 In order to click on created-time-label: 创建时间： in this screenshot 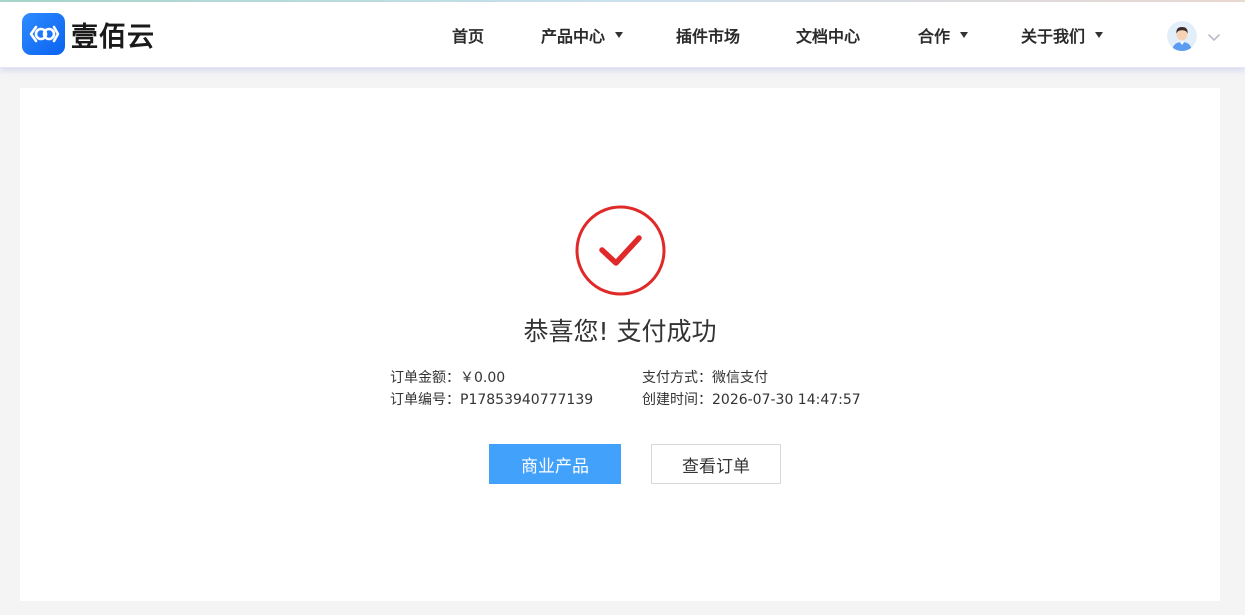, I will do `click(677, 400)`.